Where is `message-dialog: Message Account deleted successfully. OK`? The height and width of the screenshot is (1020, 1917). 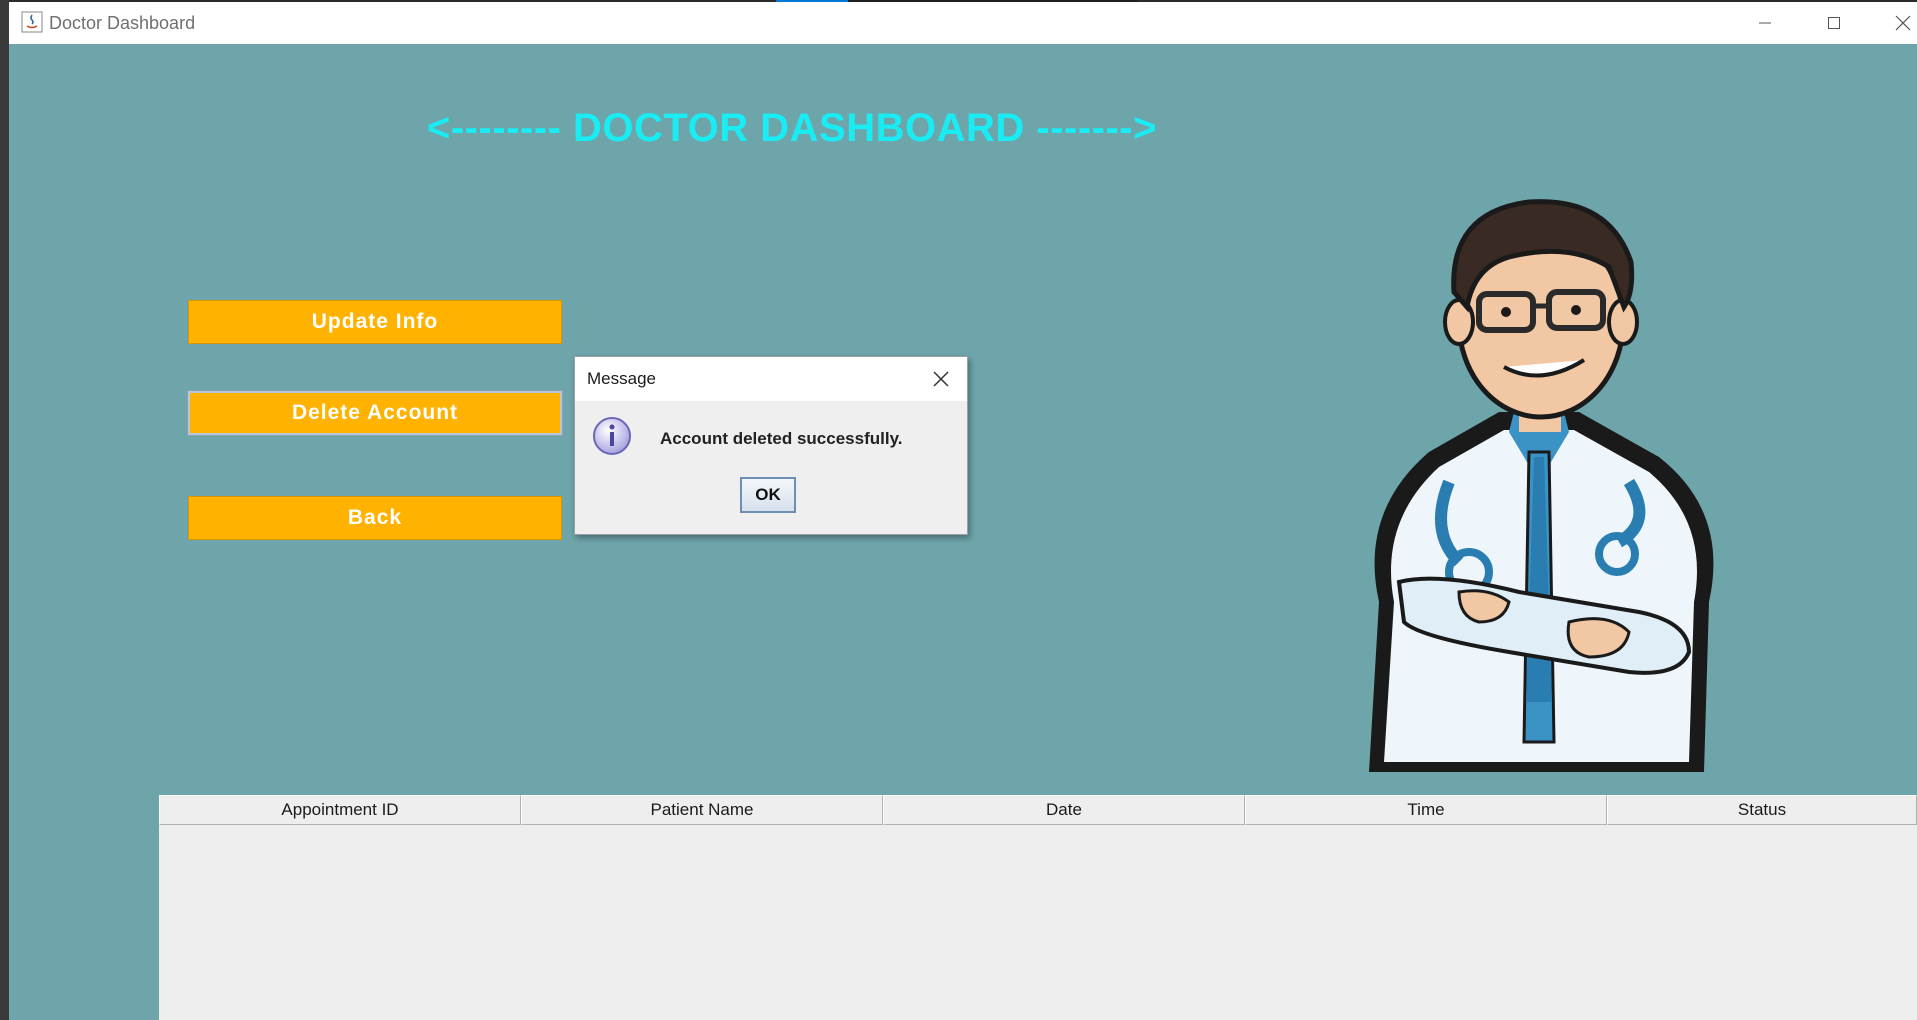
message-dialog: Message Account deleted successfully. OK is located at coordinates (771, 445).